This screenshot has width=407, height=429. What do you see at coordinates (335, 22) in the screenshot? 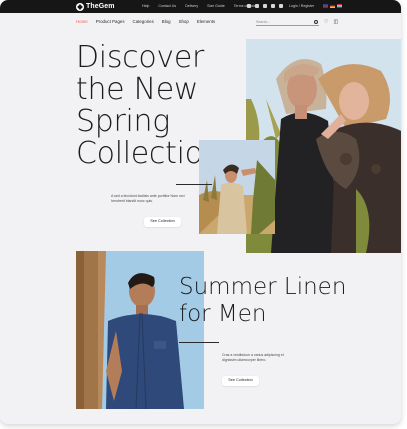
I see `cart-icon: ◫` at bounding box center [335, 22].